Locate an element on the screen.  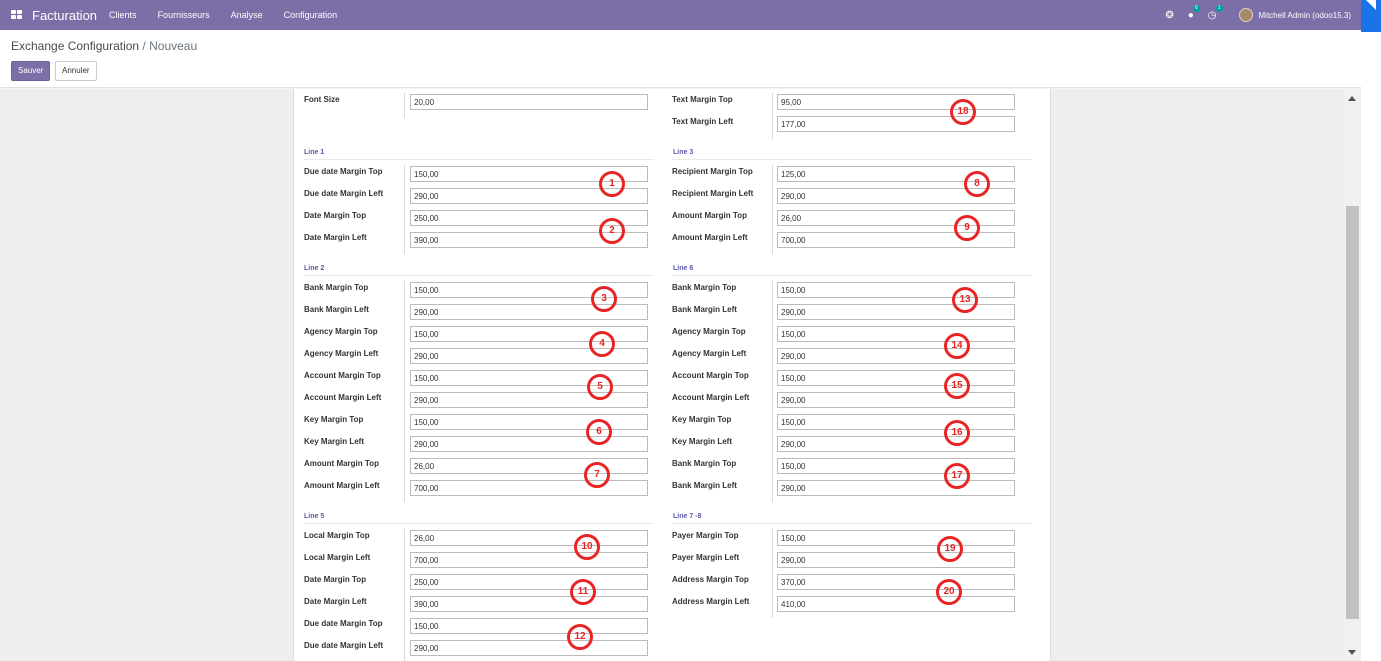
annotation-marker: 9 is located at coordinates (967, 228).